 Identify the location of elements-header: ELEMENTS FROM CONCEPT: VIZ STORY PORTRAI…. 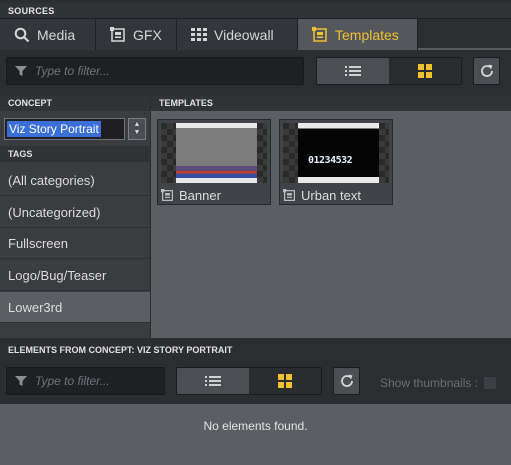
(255, 350).